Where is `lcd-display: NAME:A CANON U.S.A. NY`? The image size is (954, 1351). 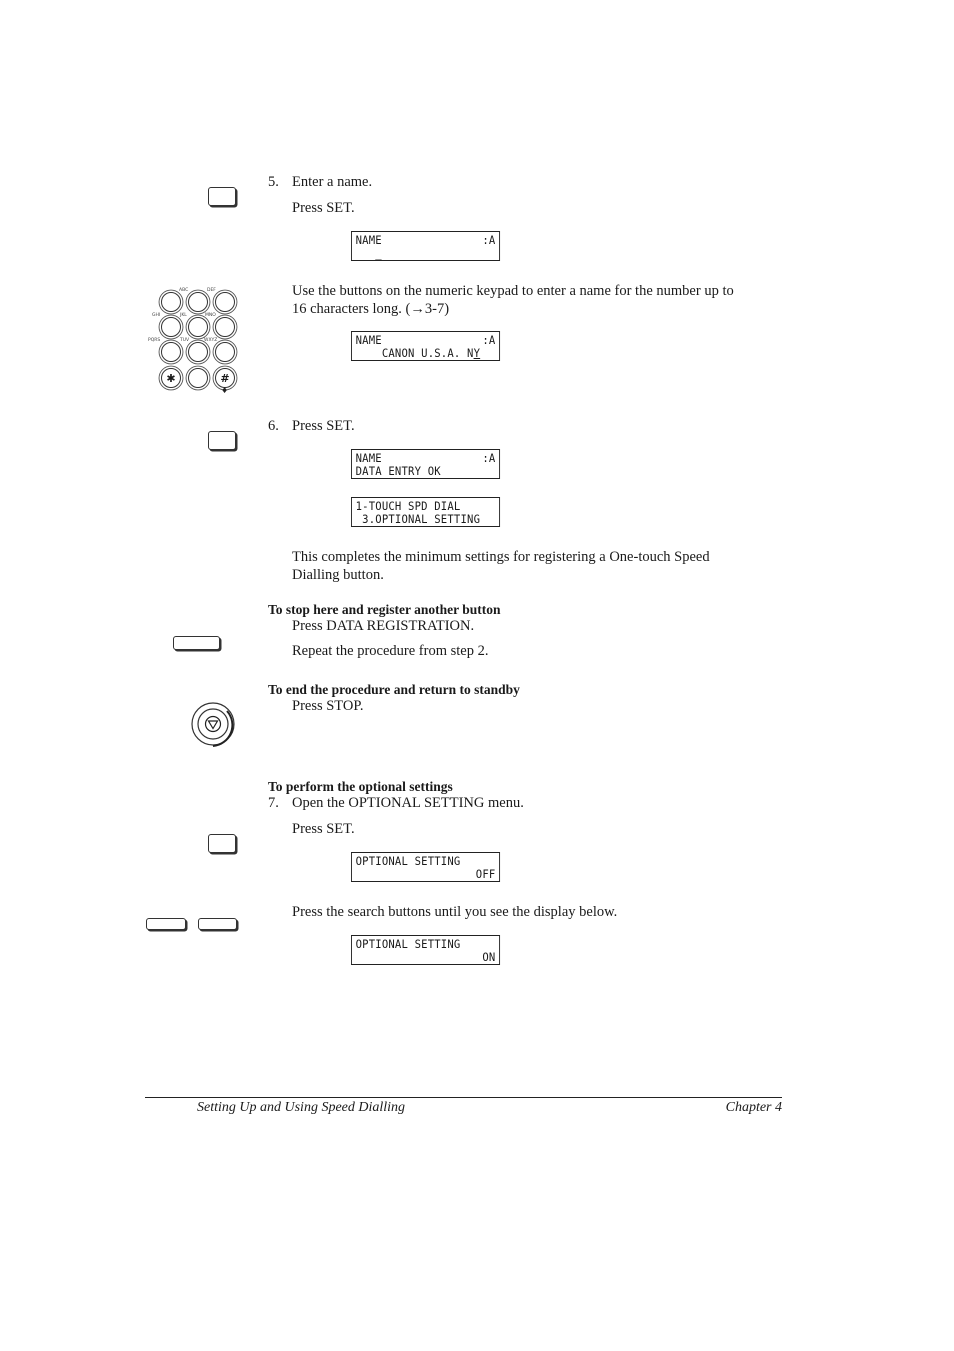 lcd-display: NAME:A CANON U.S.A. NY is located at coordinates (426, 346).